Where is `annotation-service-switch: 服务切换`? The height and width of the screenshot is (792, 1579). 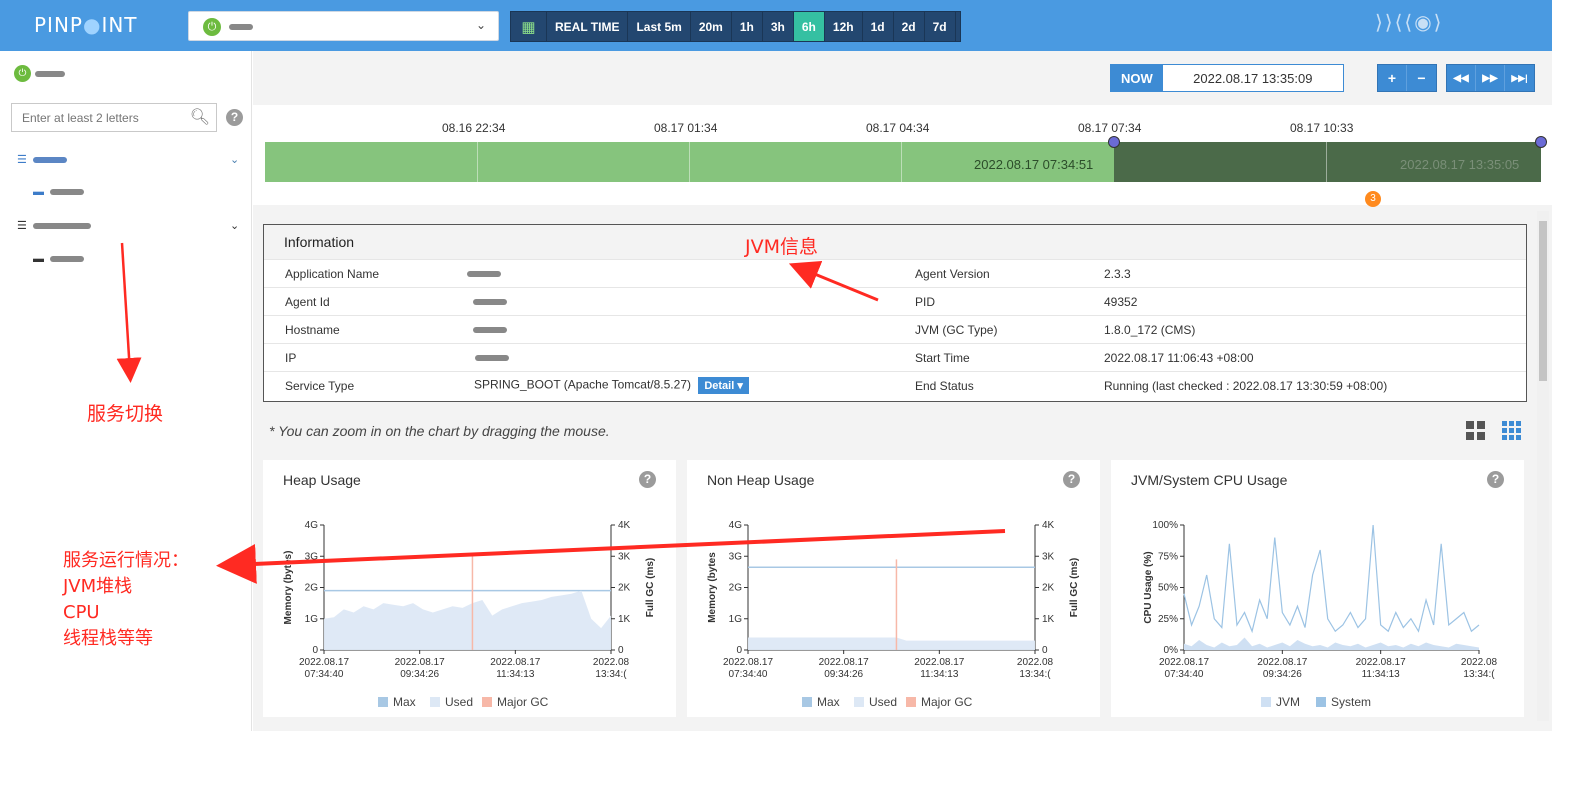 annotation-service-switch: 服务切换 is located at coordinates (125, 414).